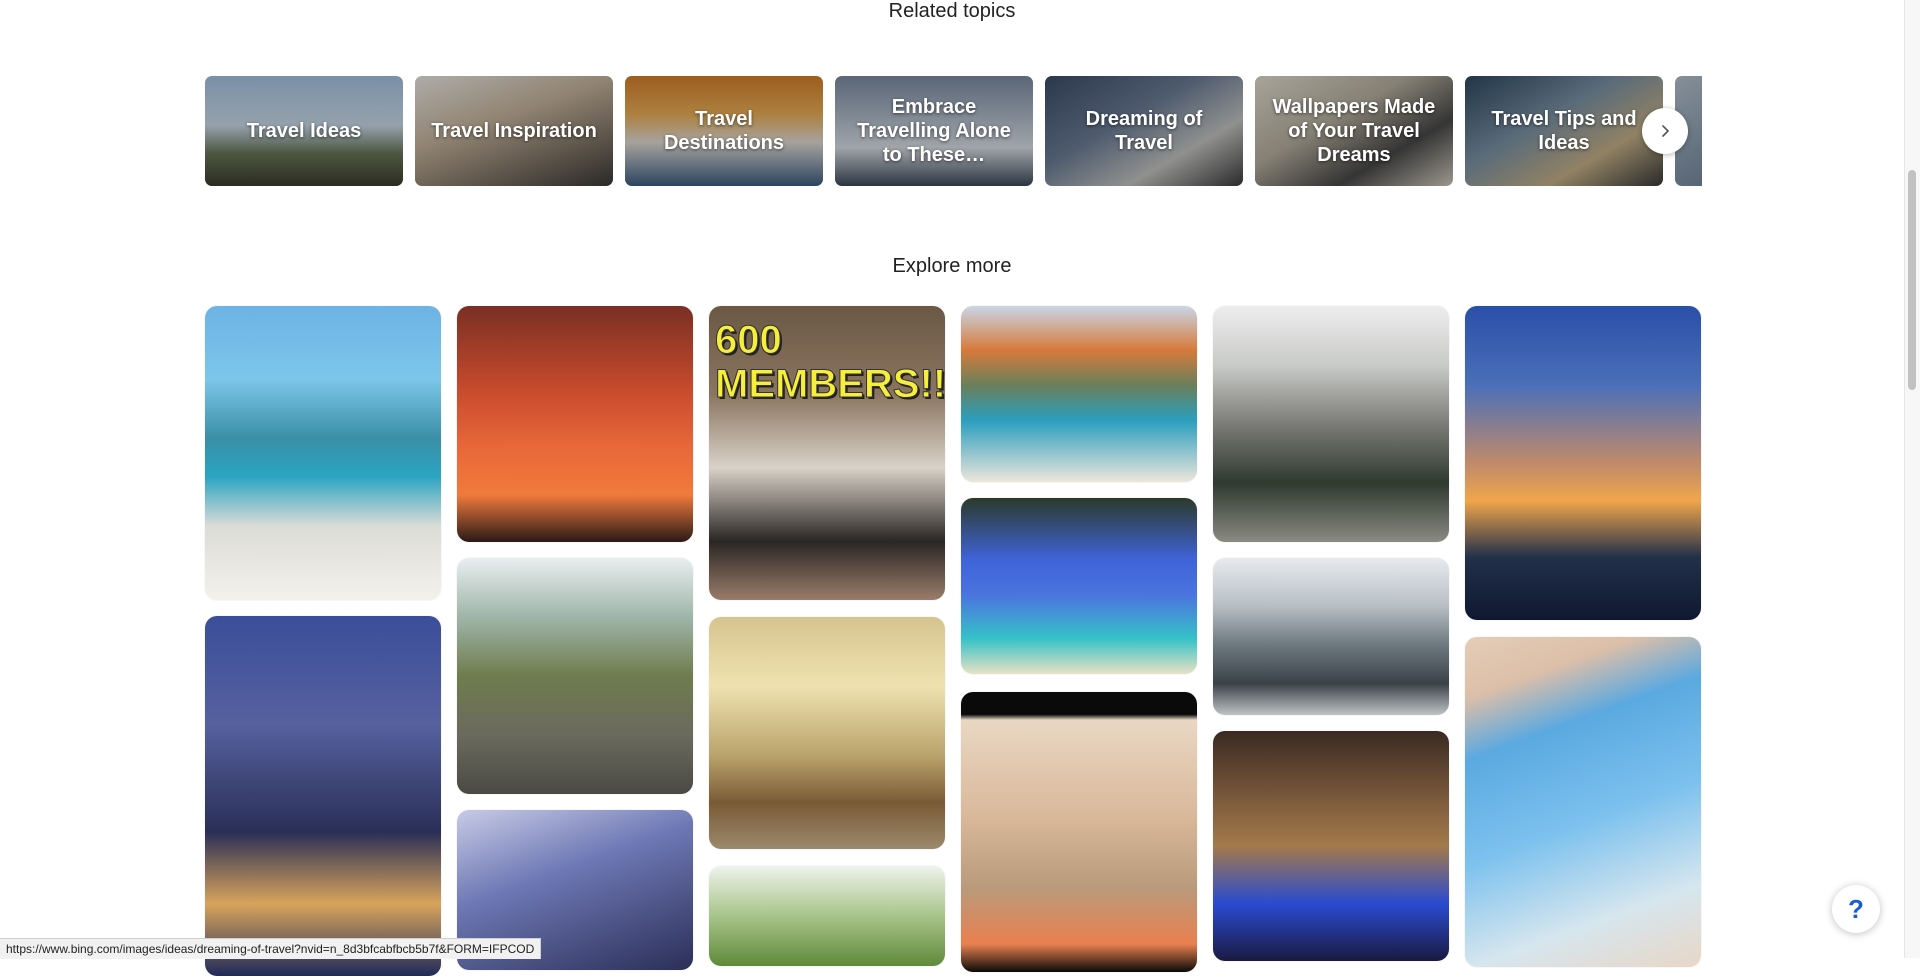 This screenshot has height=976, width=1920. I want to click on related-topic-card: Dreaming of Travel, so click(1144, 131).